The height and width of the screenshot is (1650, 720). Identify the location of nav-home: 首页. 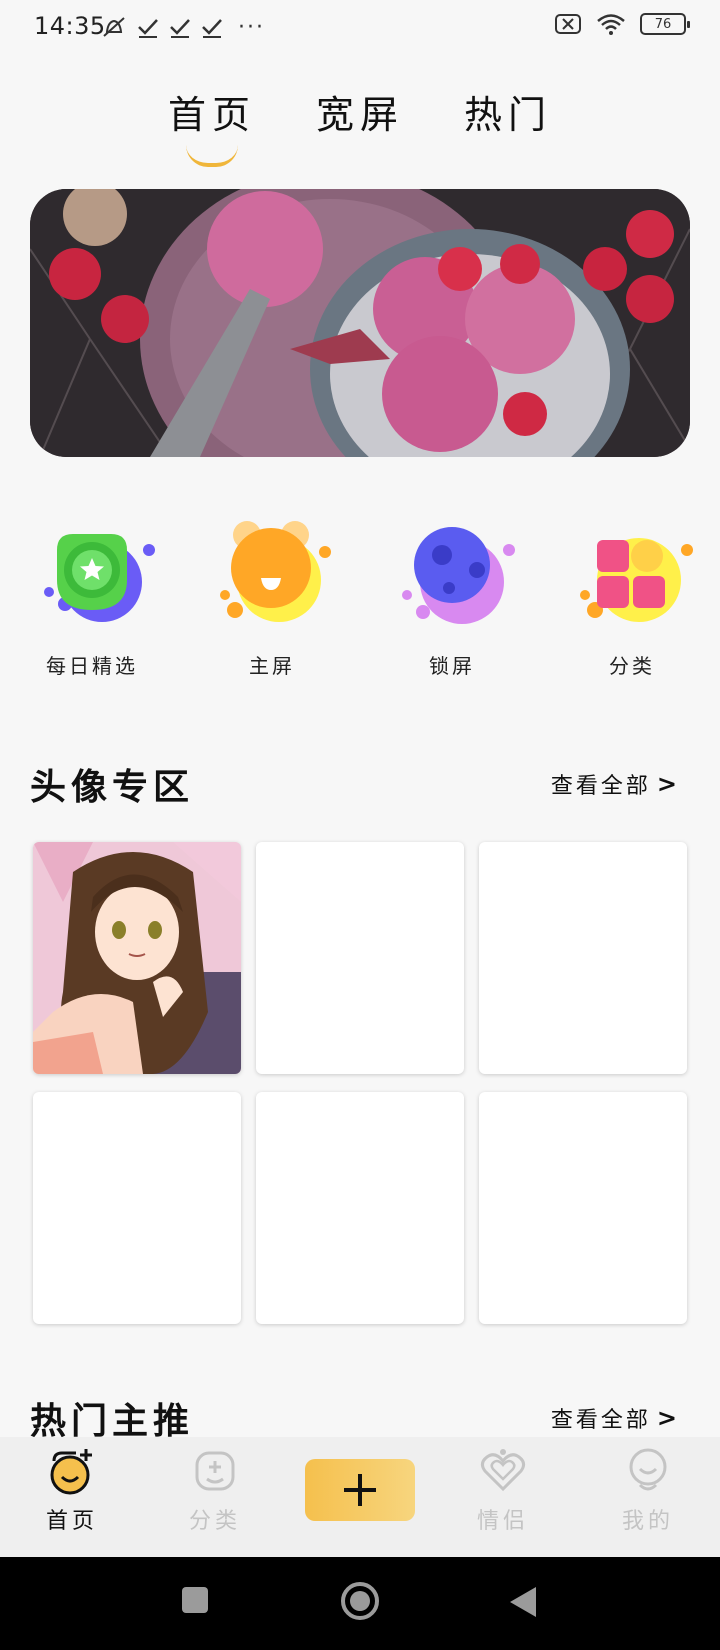
(72, 1491).